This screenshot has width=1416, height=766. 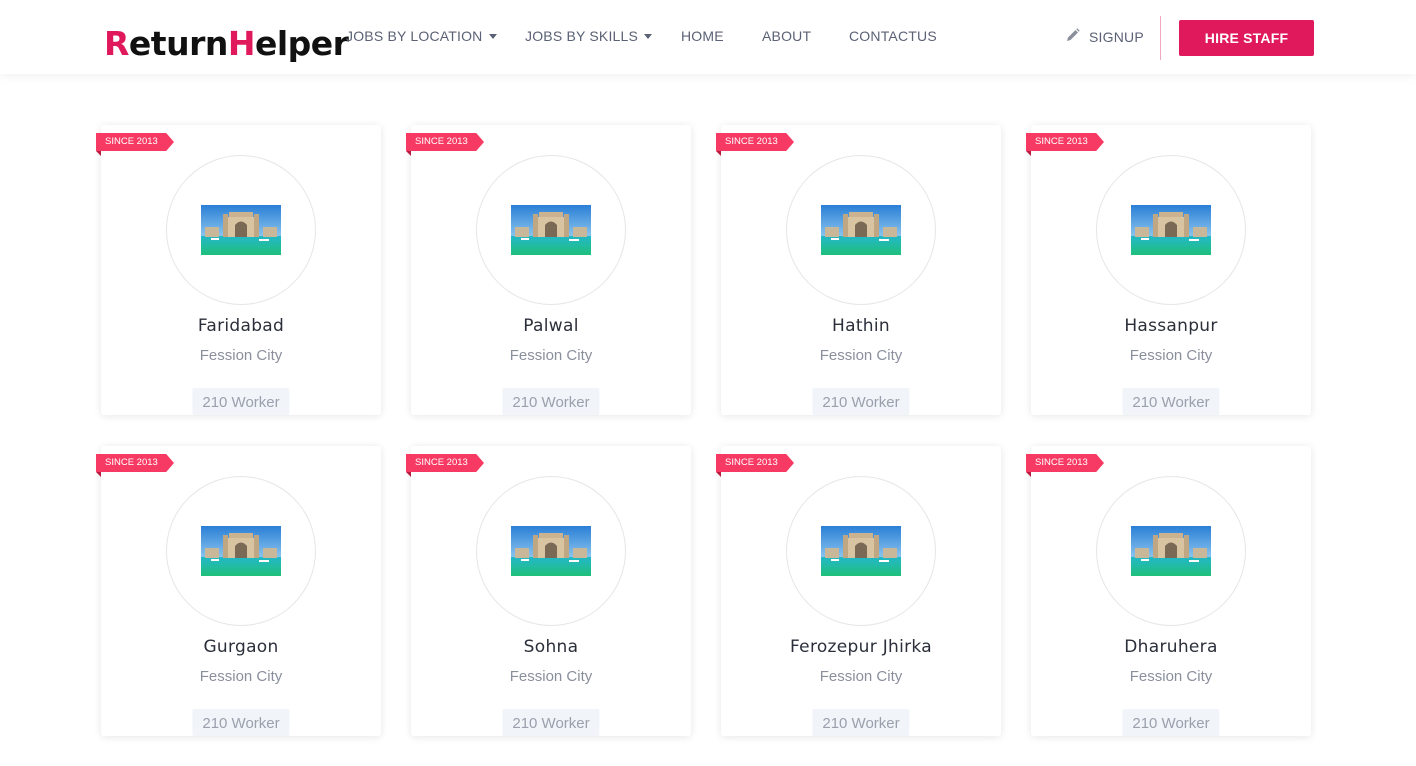 I want to click on nav-label: JOBS BY SKILLS, so click(x=582, y=36).